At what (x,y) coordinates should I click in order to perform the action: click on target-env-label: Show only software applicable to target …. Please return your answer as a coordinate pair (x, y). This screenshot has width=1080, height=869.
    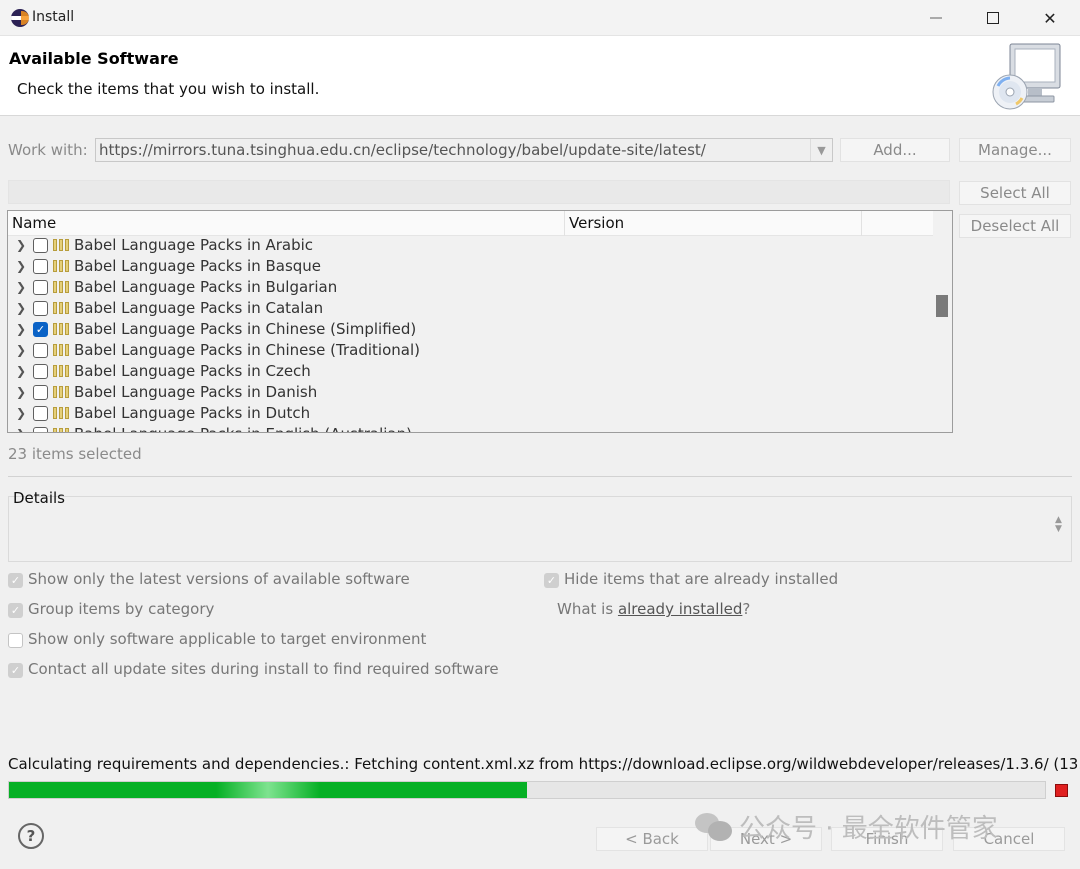
    Looking at the image, I should click on (227, 639).